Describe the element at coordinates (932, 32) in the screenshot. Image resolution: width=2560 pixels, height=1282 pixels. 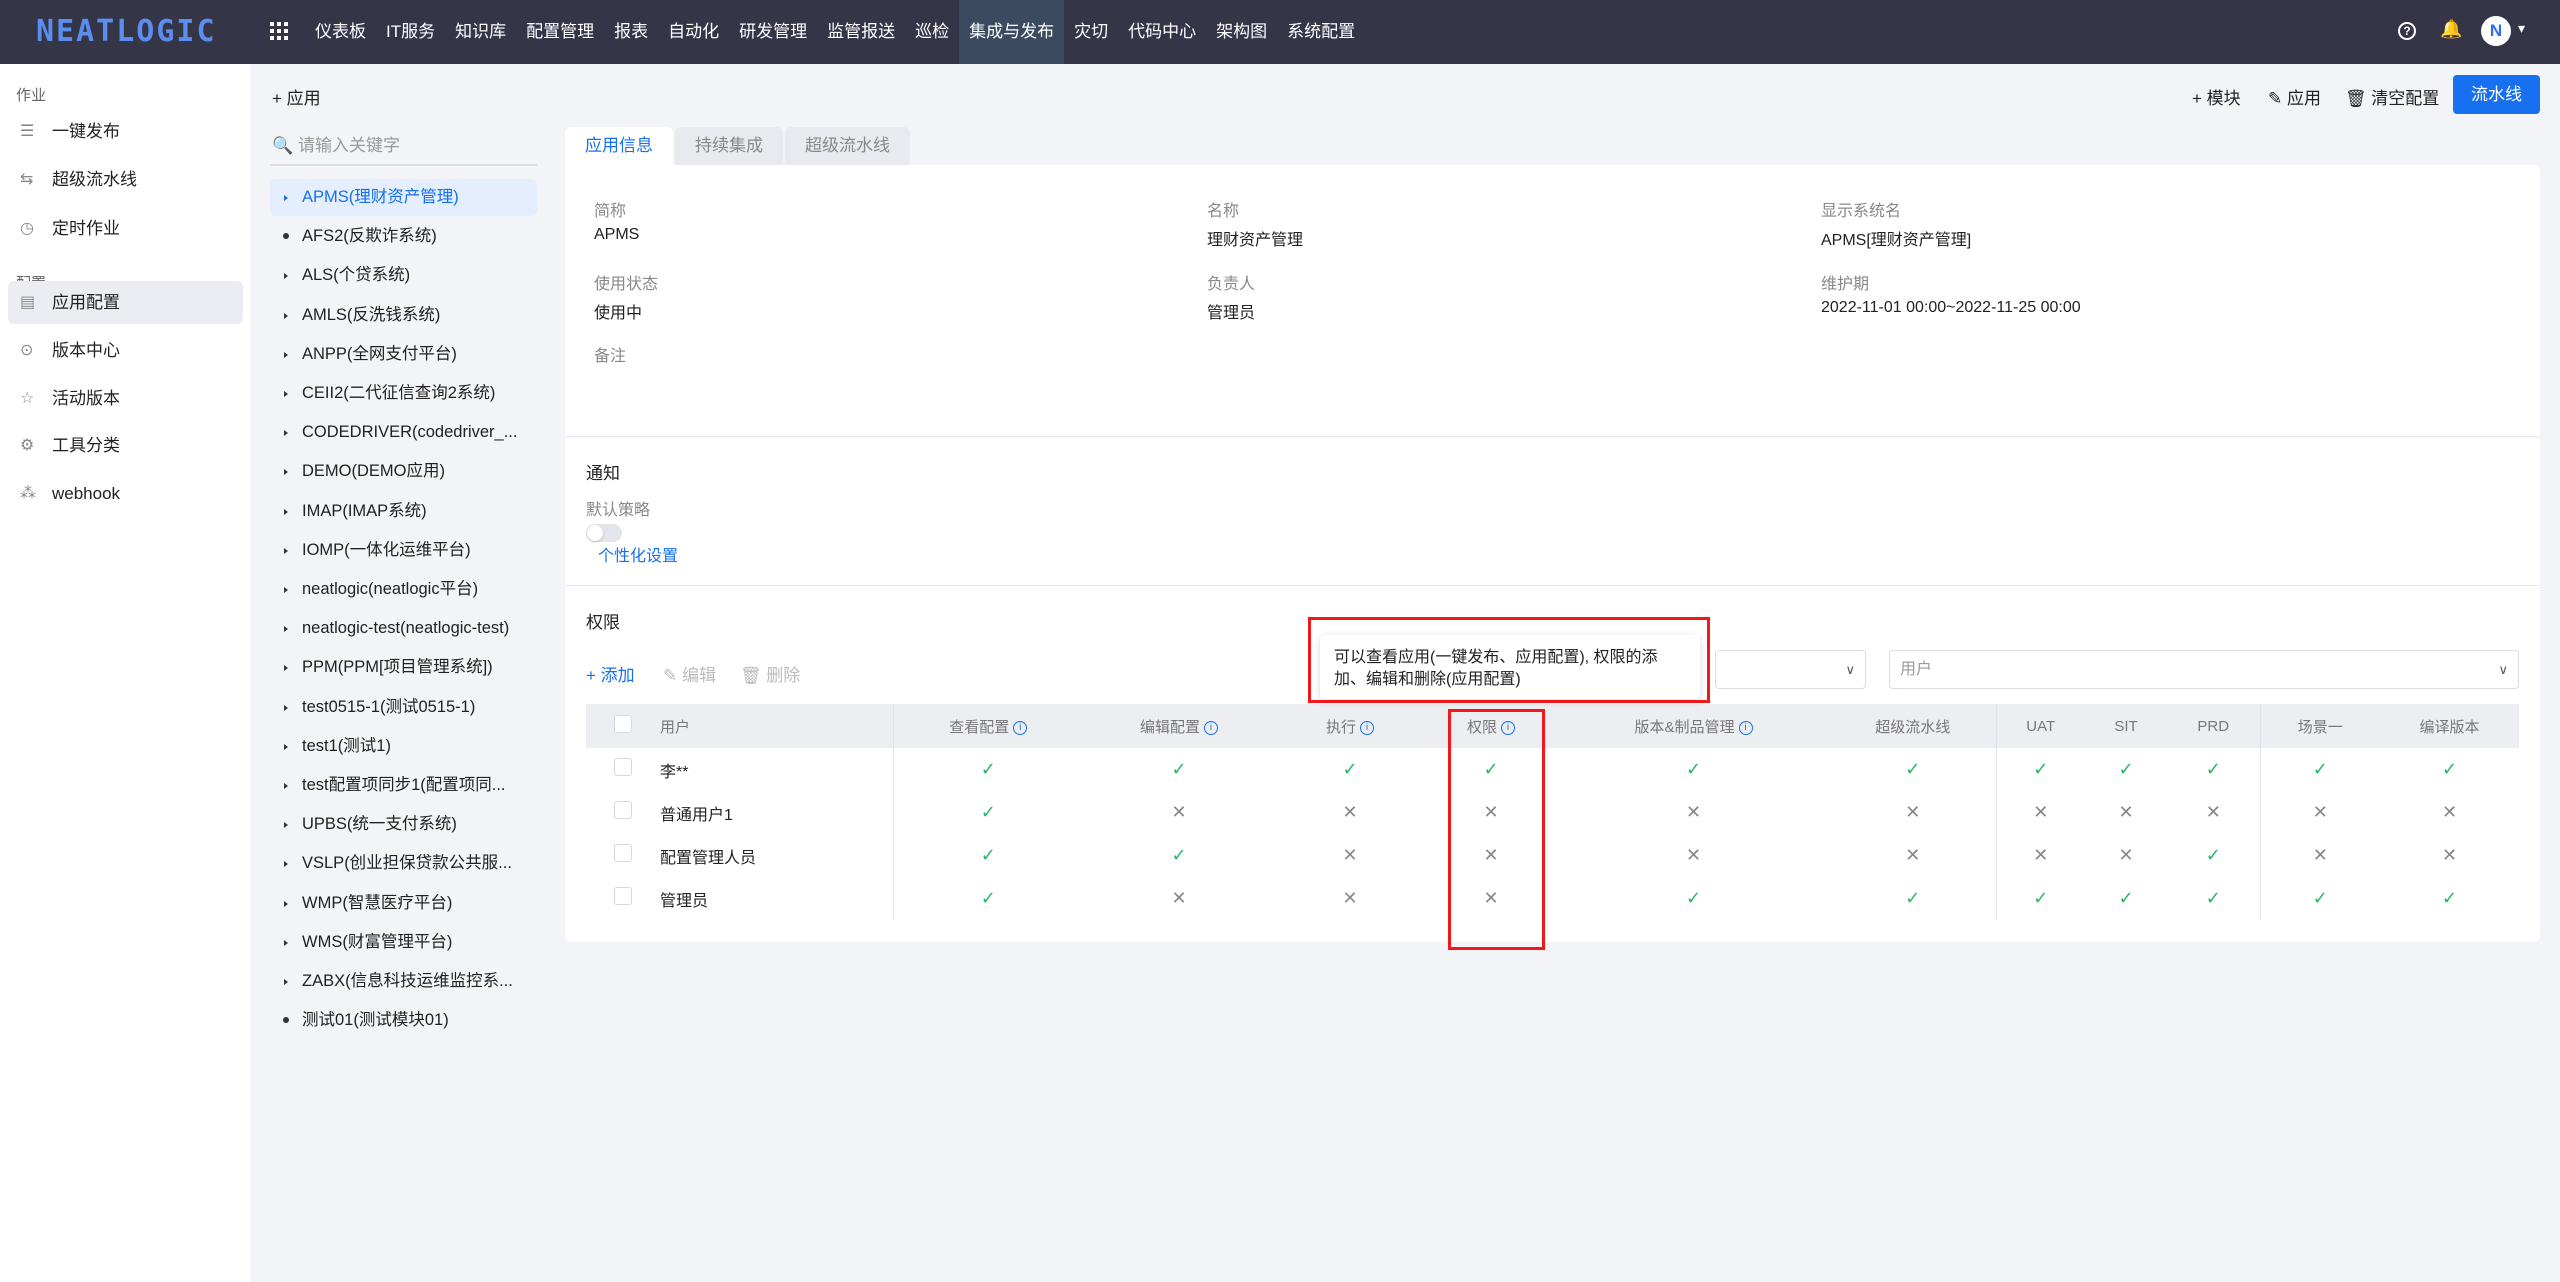
I see `nav-item: 巡检` at that location.